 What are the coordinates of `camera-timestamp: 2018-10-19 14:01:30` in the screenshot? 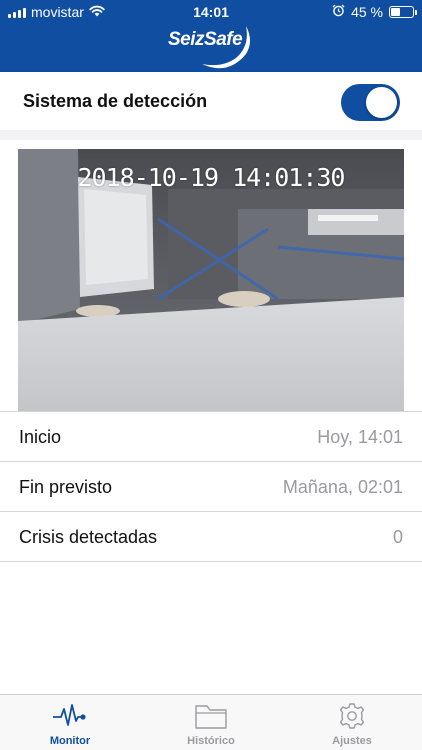 It's located at (211, 177).